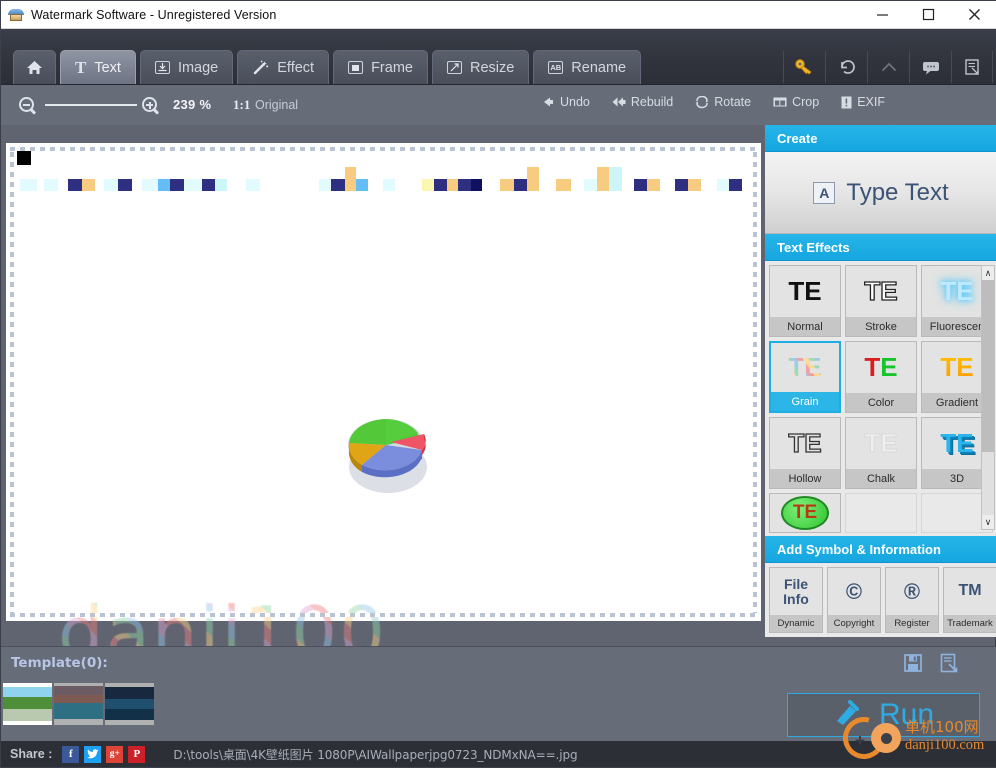  I want to click on share-label: Share :, so click(31, 754).